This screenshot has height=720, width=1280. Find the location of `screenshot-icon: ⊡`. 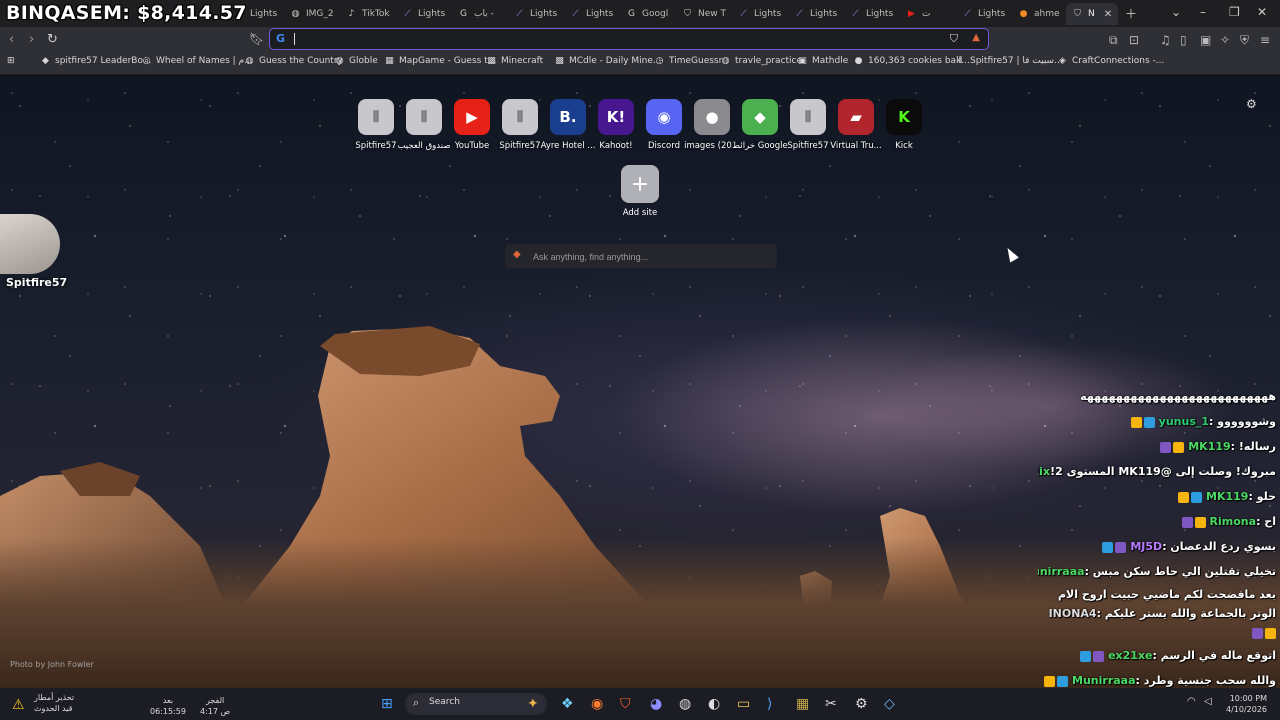

screenshot-icon: ⊡ is located at coordinates (1134, 40).